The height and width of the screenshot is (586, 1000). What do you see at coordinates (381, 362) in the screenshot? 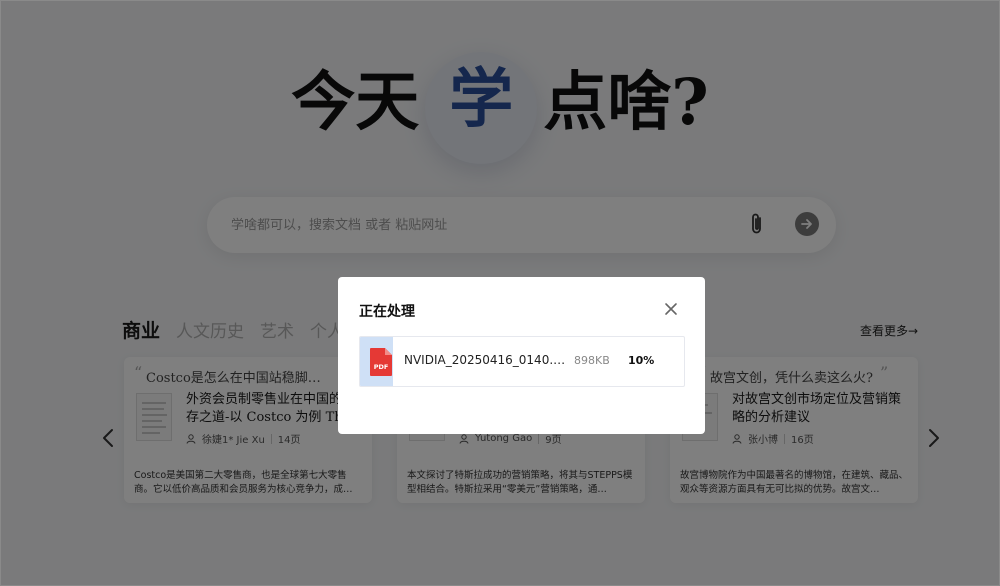
I see `pdf-icon: PDF` at bounding box center [381, 362].